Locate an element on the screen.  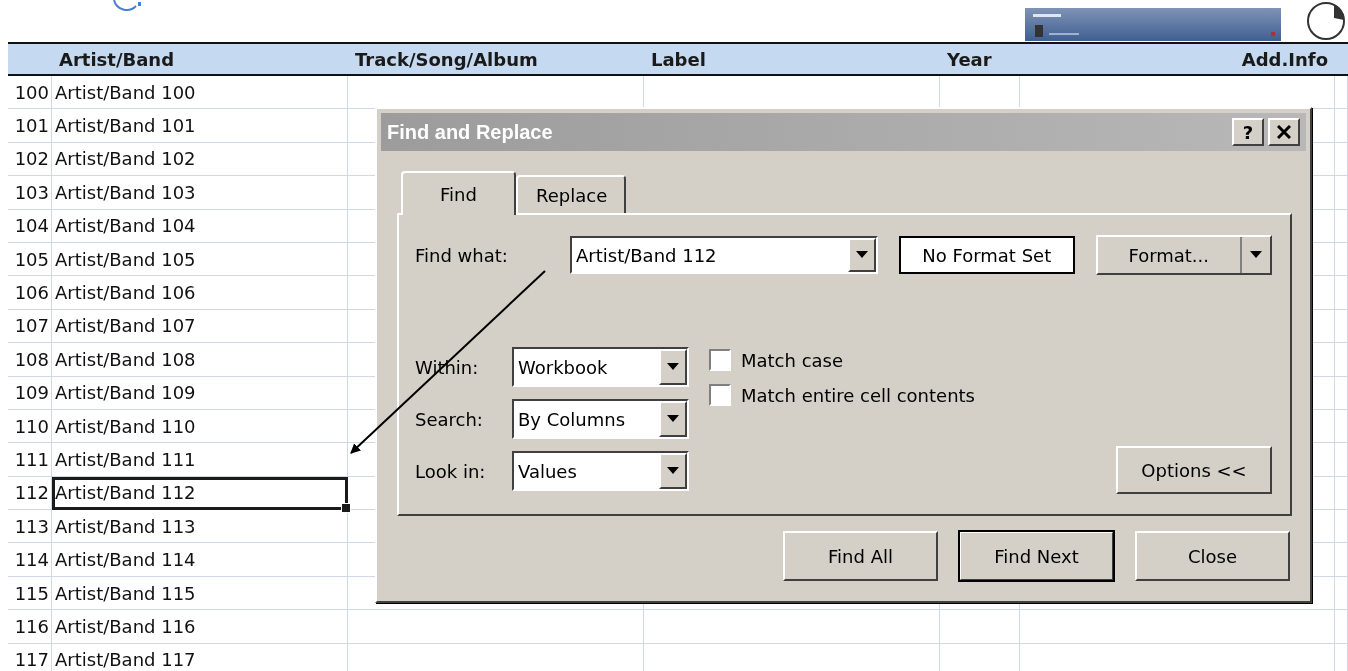
table-cell: Artist/Band 116 is located at coordinates (200, 627).